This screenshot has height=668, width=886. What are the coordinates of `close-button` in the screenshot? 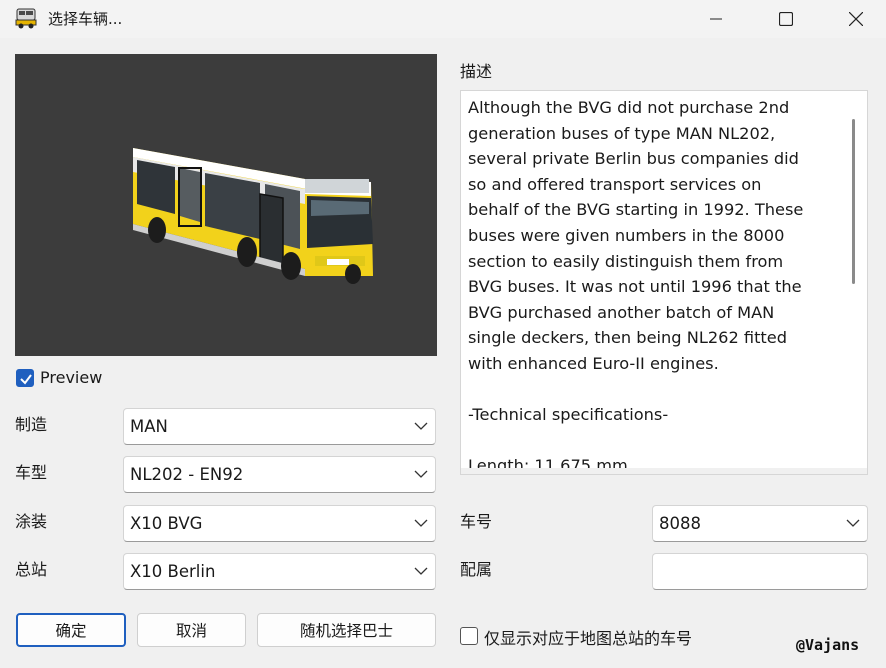 It's located at (856, 19).